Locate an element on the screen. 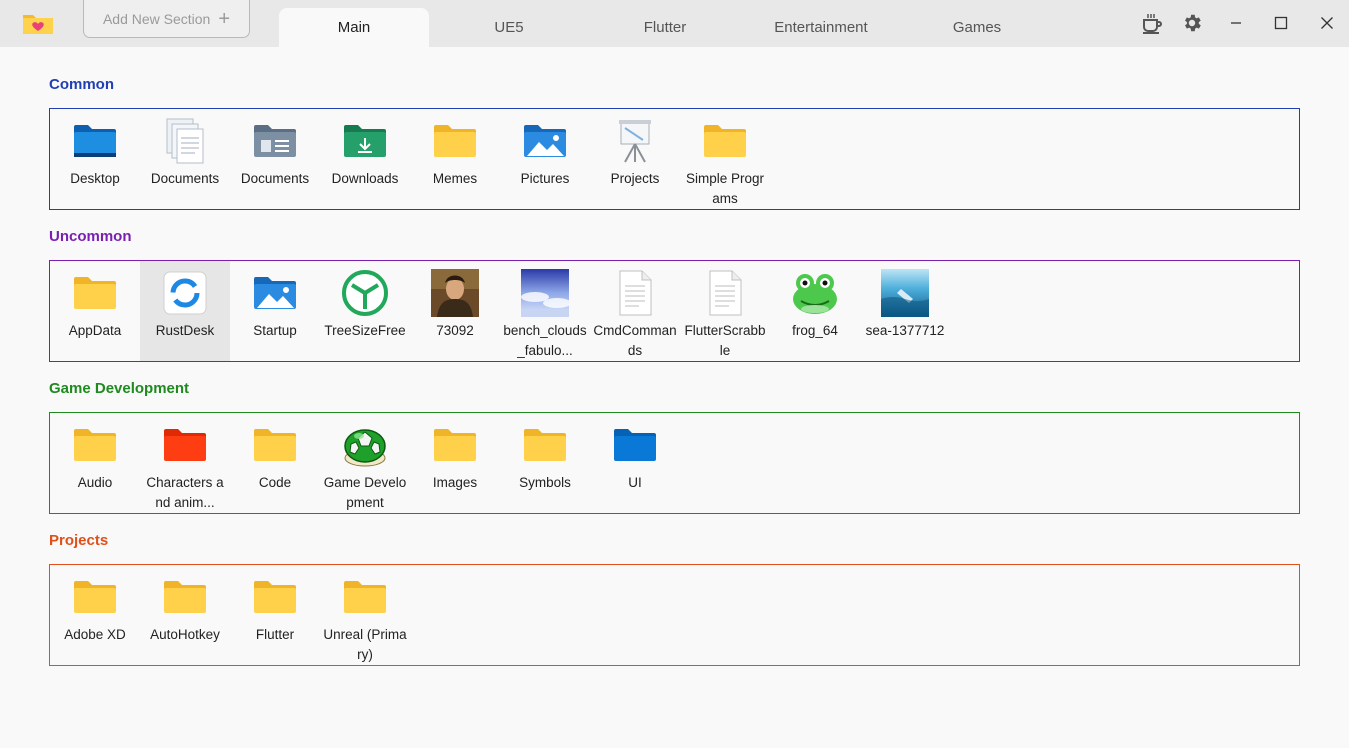 Image resolution: width=1349 pixels, height=748 pixels. shortcut-item: frog_64 is located at coordinates (815, 311).